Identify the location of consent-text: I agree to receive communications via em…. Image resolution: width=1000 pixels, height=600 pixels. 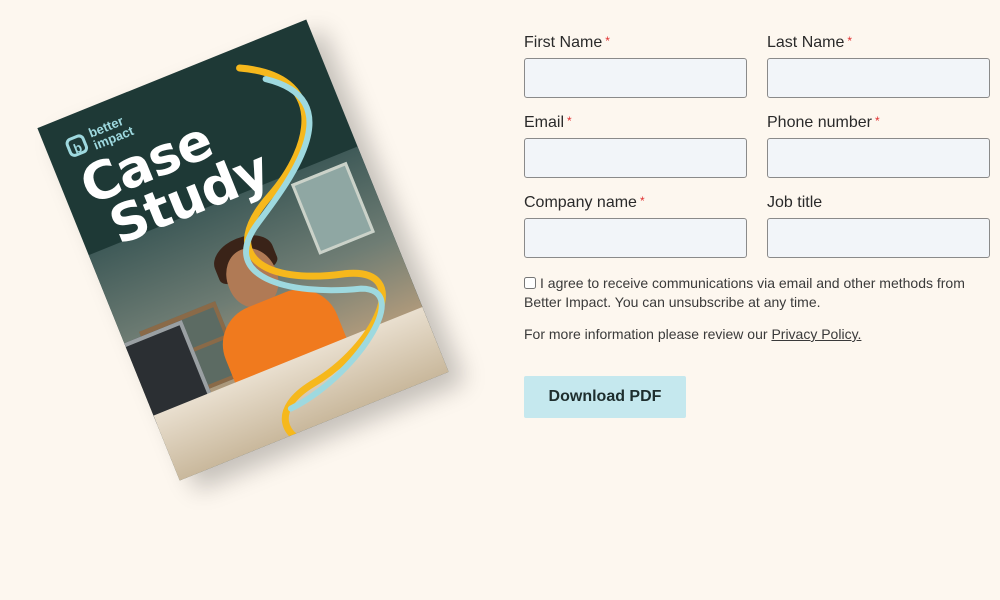
(744, 292).